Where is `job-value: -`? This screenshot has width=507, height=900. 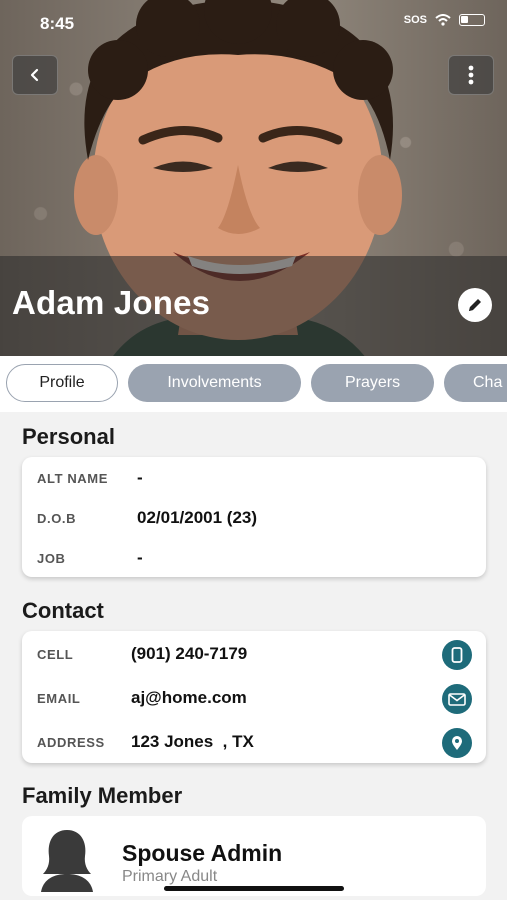
job-value: - is located at coordinates (140, 557).